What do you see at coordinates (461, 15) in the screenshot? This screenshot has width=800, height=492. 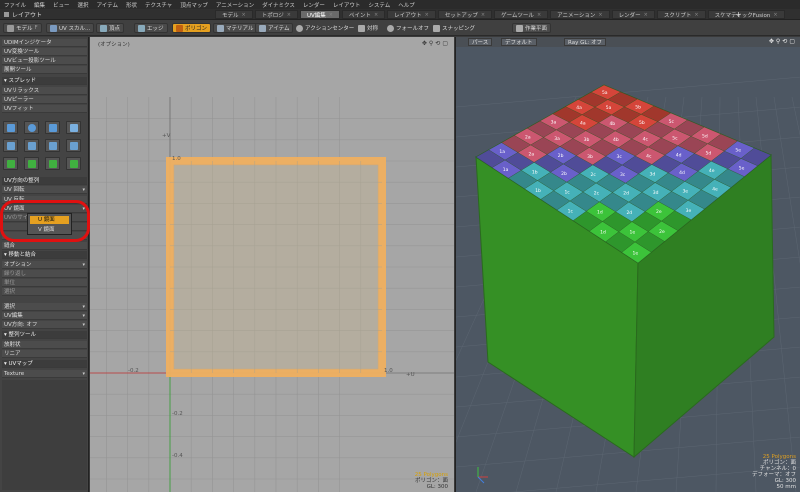 I see `layout-tab-label: セットアップ` at bounding box center [461, 15].